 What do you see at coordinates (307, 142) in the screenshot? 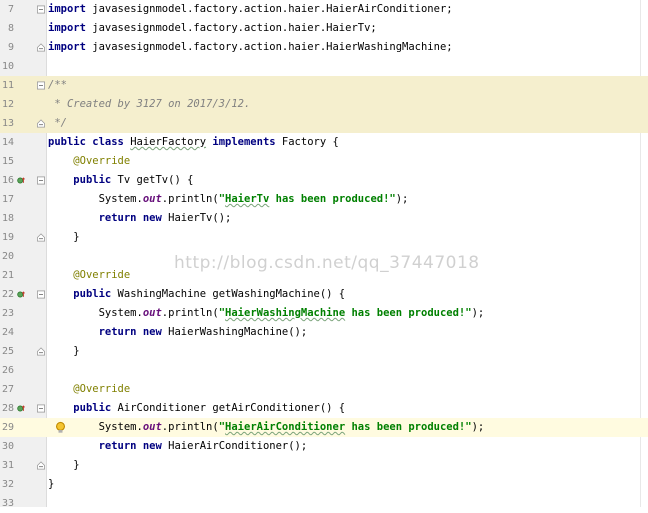
I see `code-token: Factory {` at bounding box center [307, 142].